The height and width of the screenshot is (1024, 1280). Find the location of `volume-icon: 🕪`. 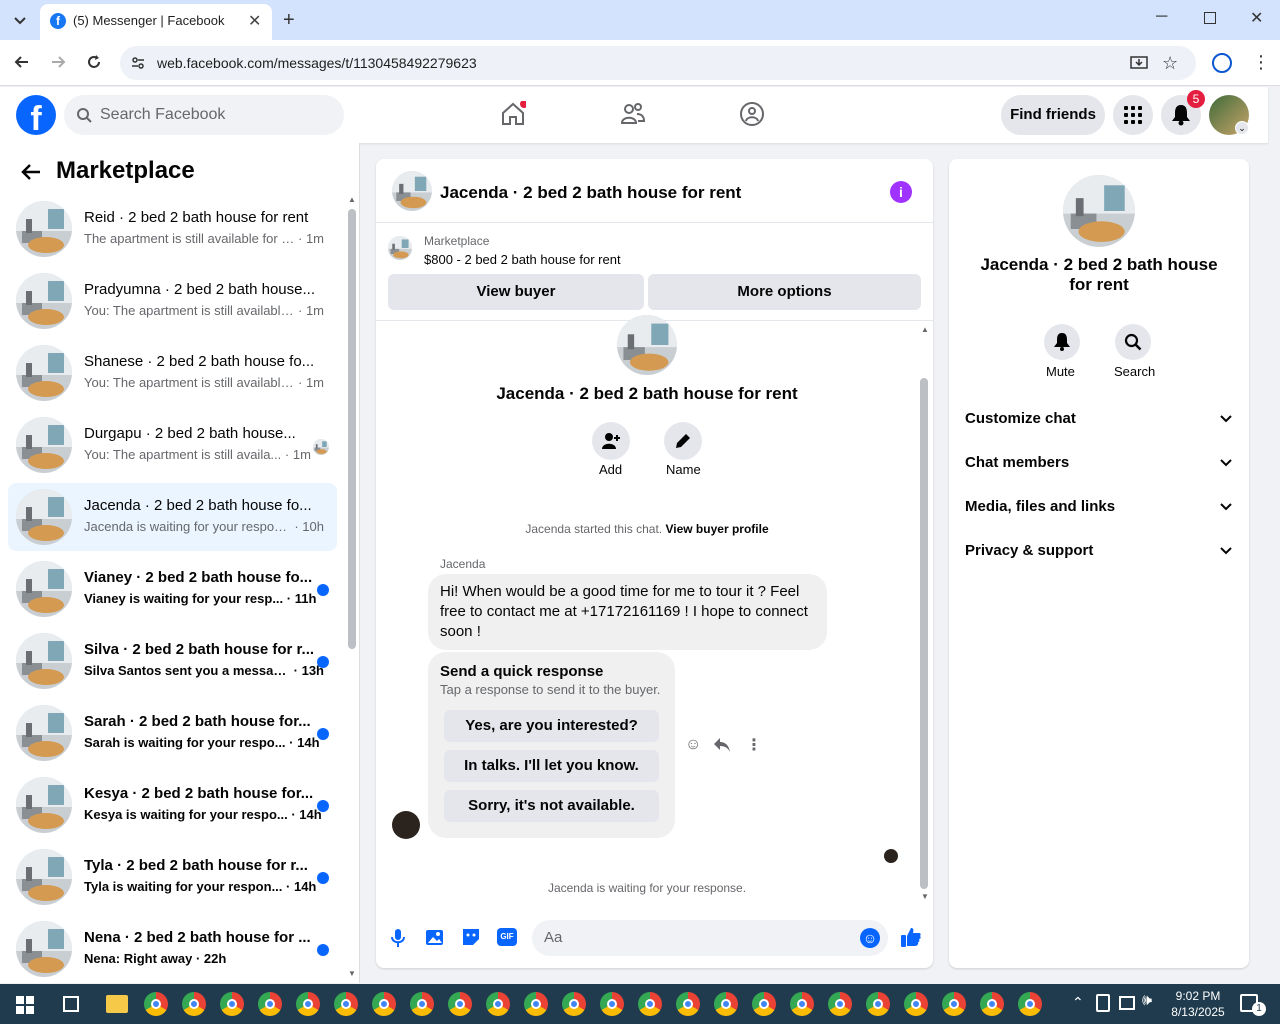

volume-icon: 🕪 is located at coordinates (1147, 1001).